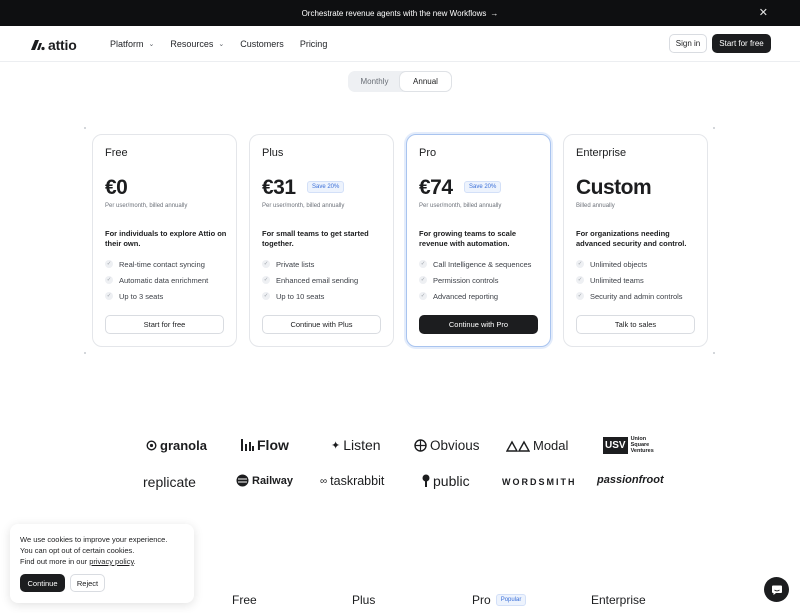  I want to click on start-for-free-button: Start for free, so click(741, 43).